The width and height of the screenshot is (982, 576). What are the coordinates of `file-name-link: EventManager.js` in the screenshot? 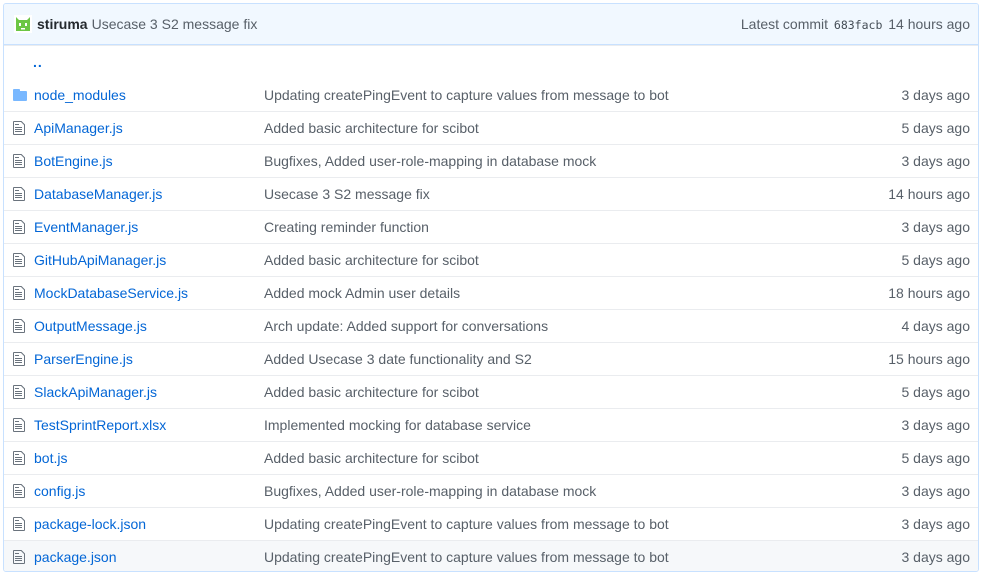 It's located at (149, 227).